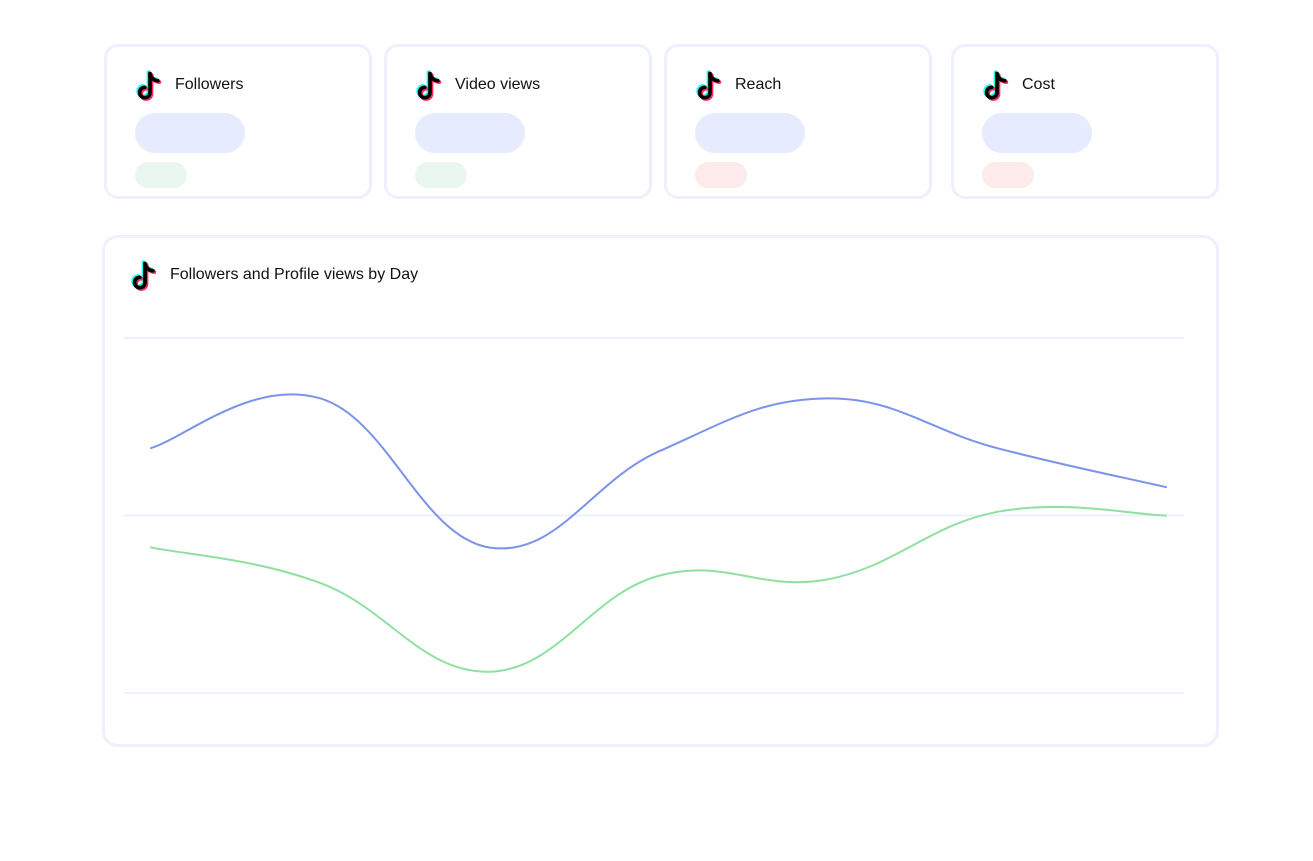  I want to click on kpi-card-title: Reach, so click(758, 84).